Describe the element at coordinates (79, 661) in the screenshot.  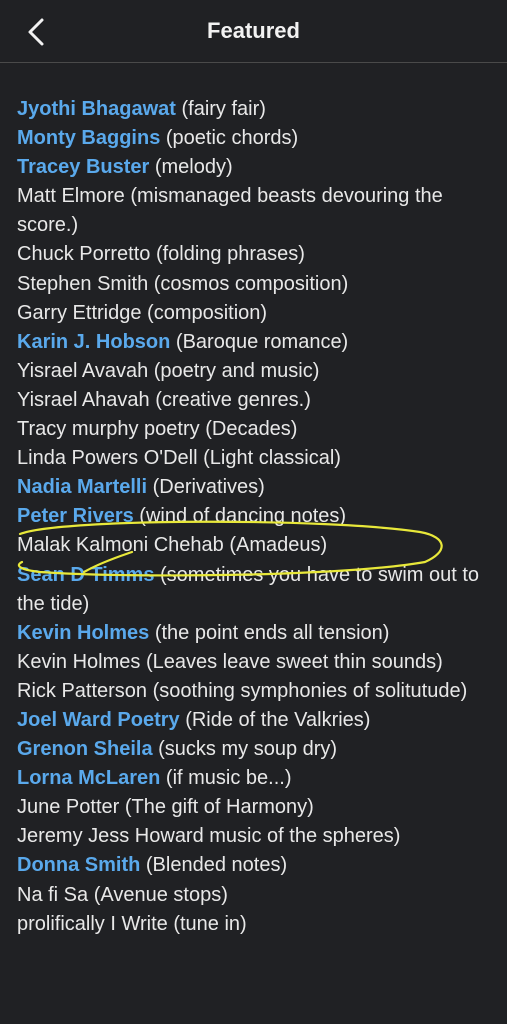
I see `author-name: Kevin Holmes` at that location.